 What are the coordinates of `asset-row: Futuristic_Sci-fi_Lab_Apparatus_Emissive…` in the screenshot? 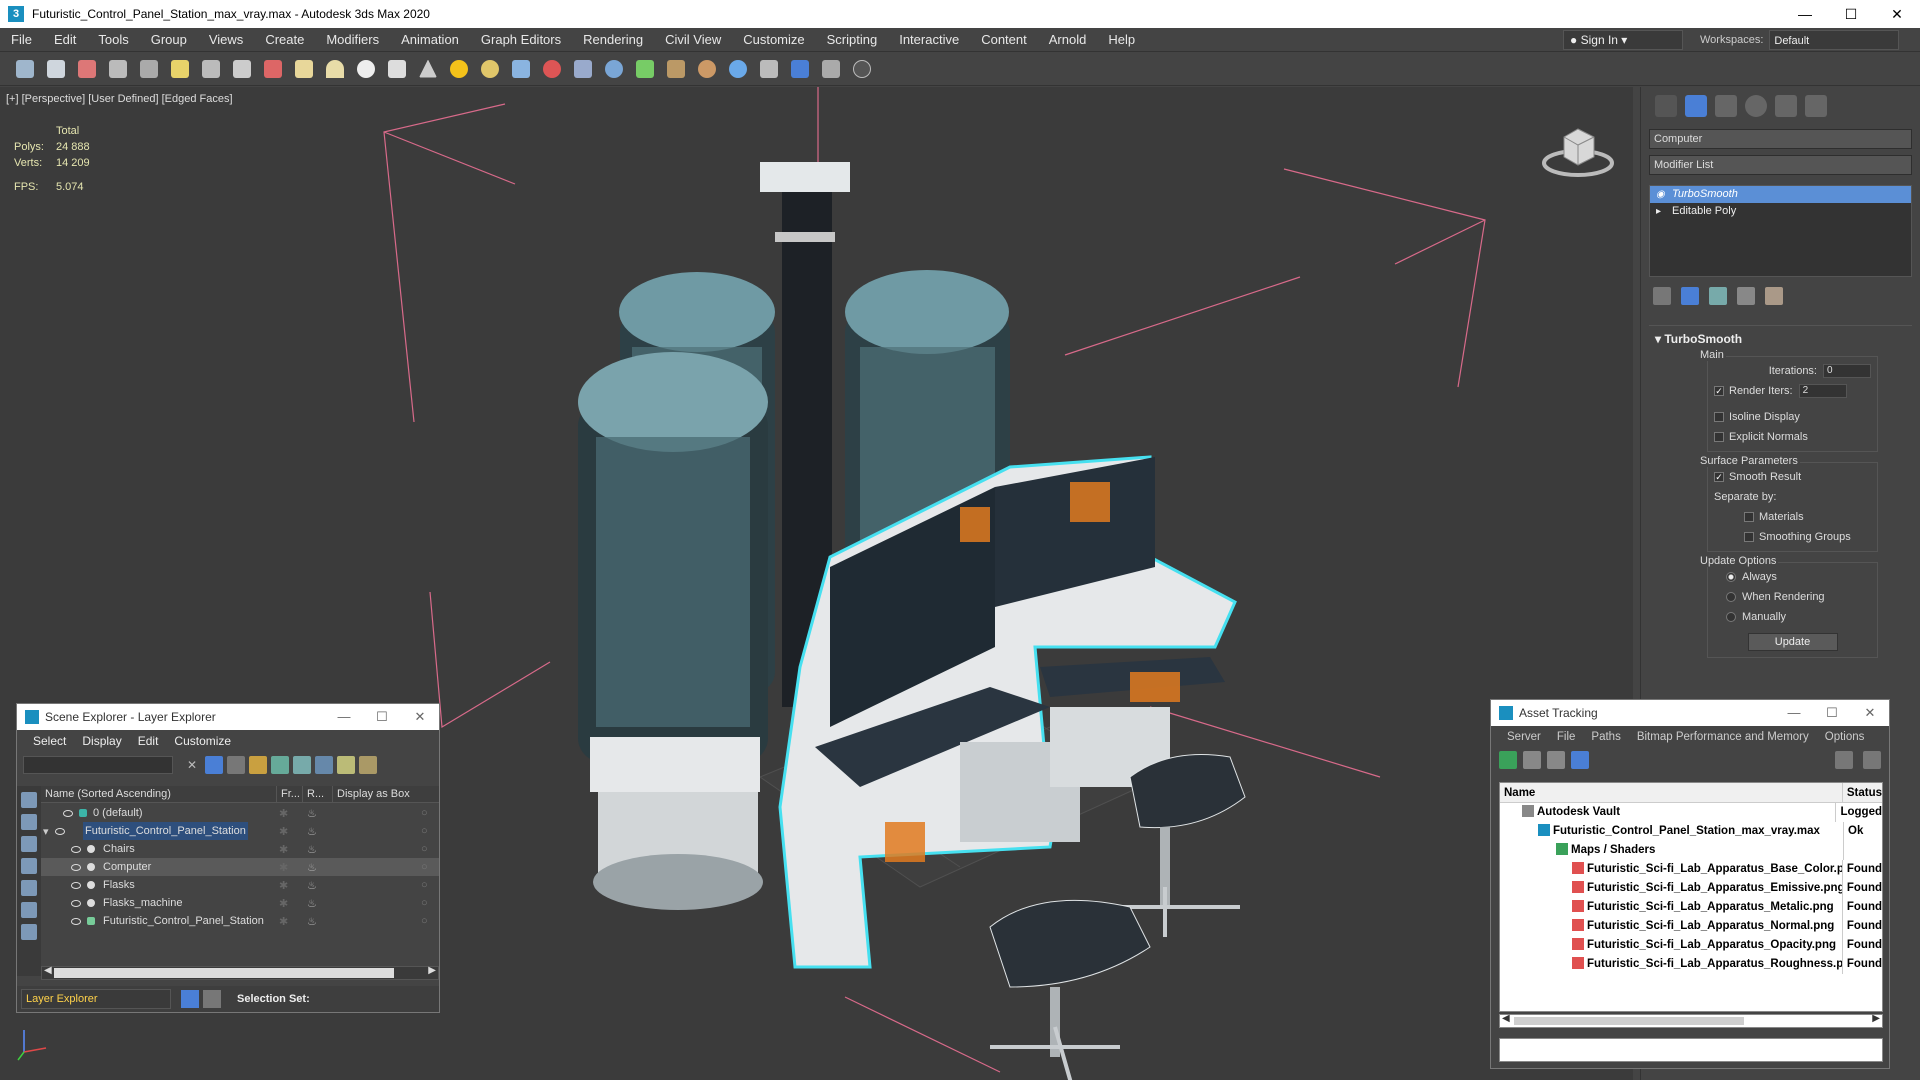 It's located at (1691, 888).